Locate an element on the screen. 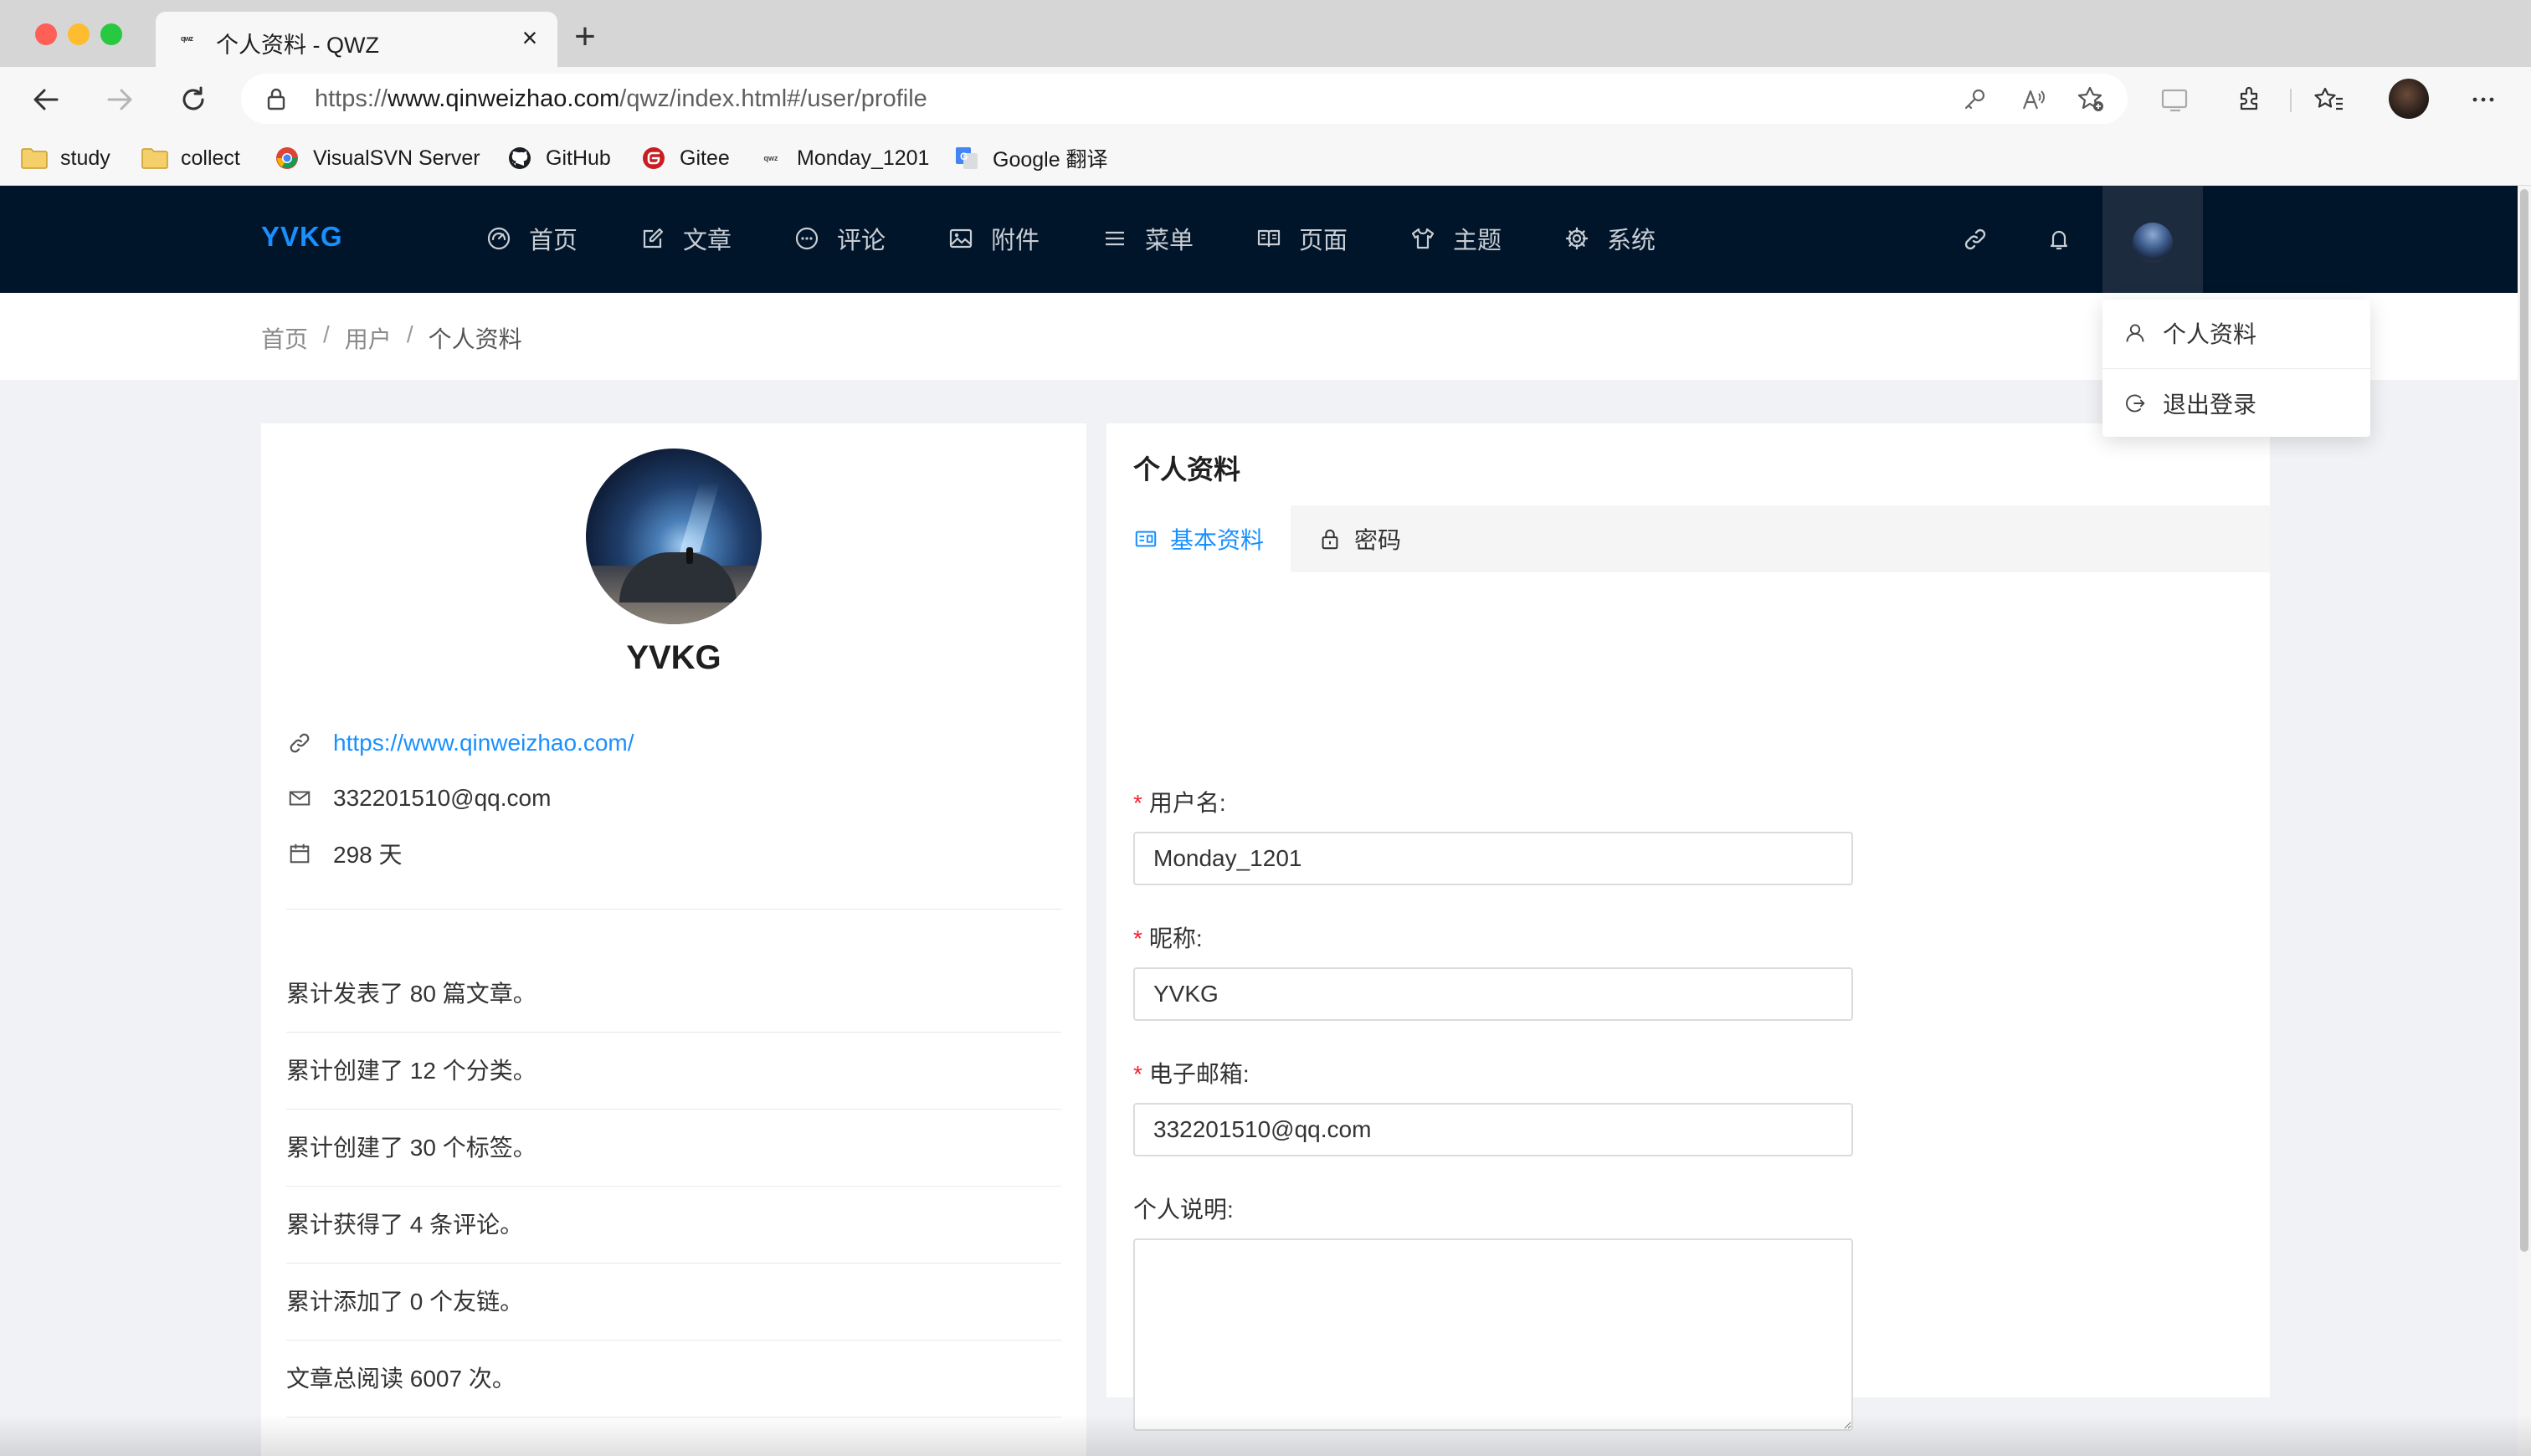 Image resolution: width=2531 pixels, height=1456 pixels. key-icon is located at coordinates (1974, 100).